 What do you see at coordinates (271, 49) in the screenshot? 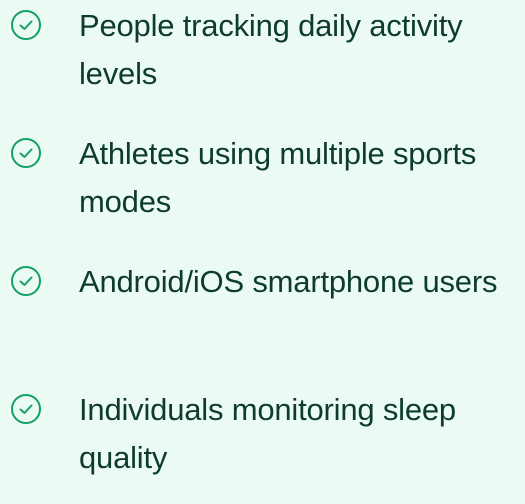
I see `checklist-item-label: People tracking daily activity levels` at bounding box center [271, 49].